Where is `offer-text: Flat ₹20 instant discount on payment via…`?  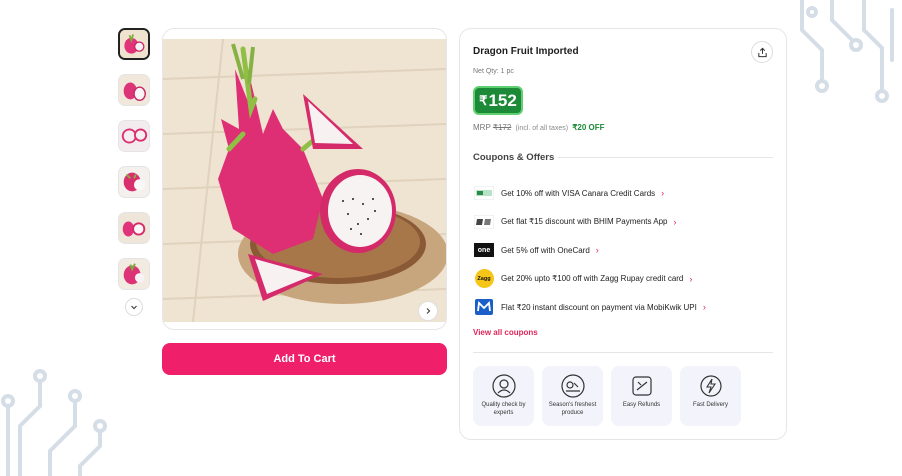
offer-text: Flat ₹20 instant discount on payment via… is located at coordinates (599, 307).